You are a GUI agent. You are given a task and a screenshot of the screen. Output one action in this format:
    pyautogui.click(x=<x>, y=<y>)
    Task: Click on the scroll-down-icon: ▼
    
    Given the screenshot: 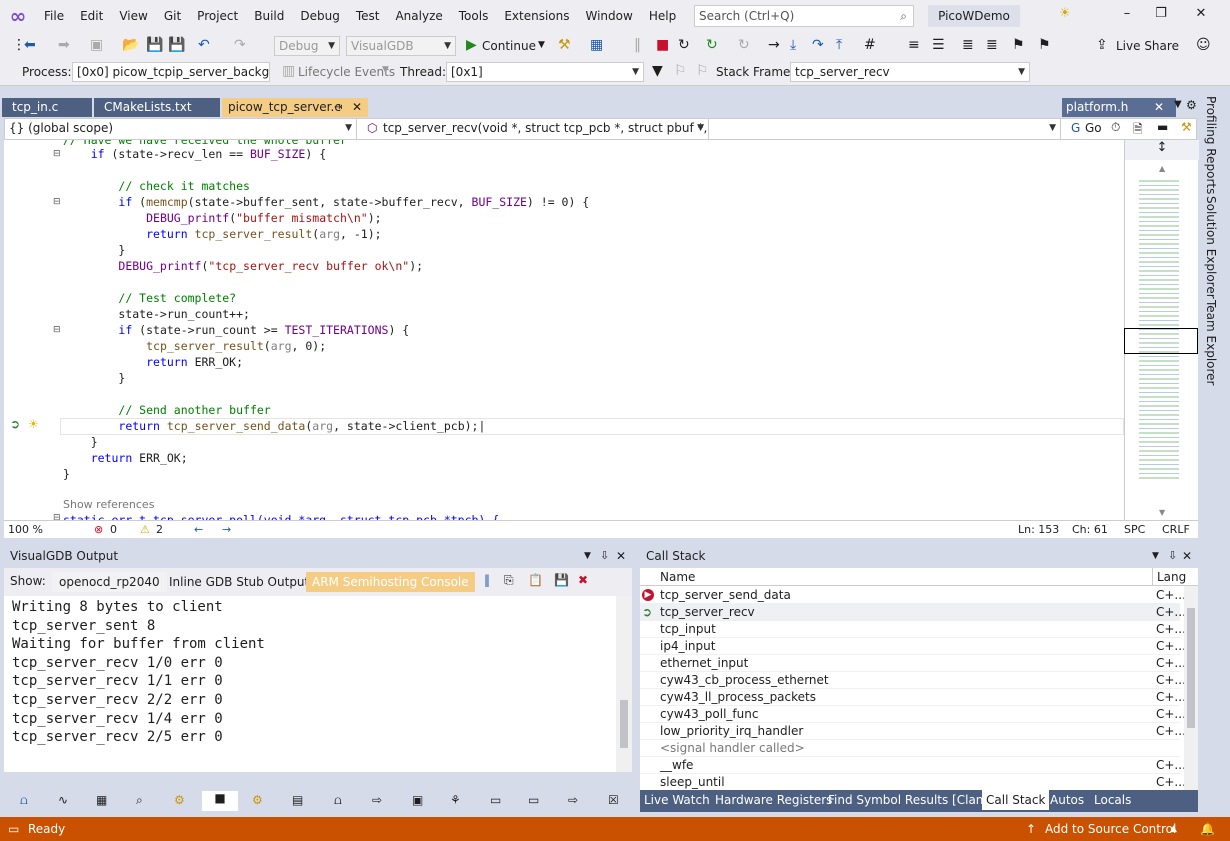 What is the action you would take?
    pyautogui.click(x=1162, y=512)
    